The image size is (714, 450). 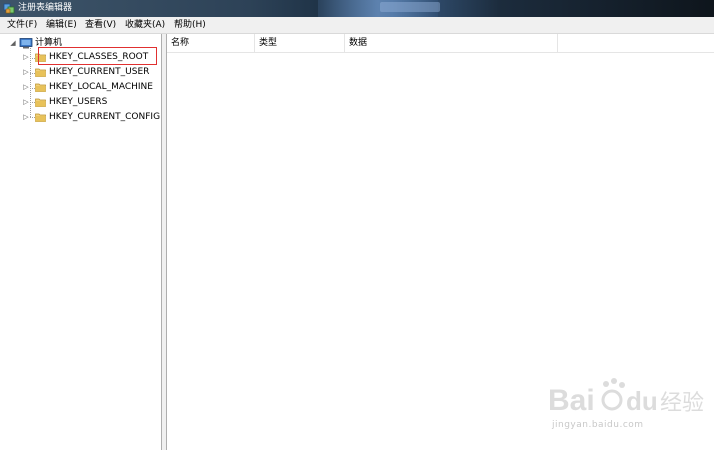 What do you see at coordinates (145, 25) in the screenshot?
I see `menu-favorites: 收藏夹(A)` at bounding box center [145, 25].